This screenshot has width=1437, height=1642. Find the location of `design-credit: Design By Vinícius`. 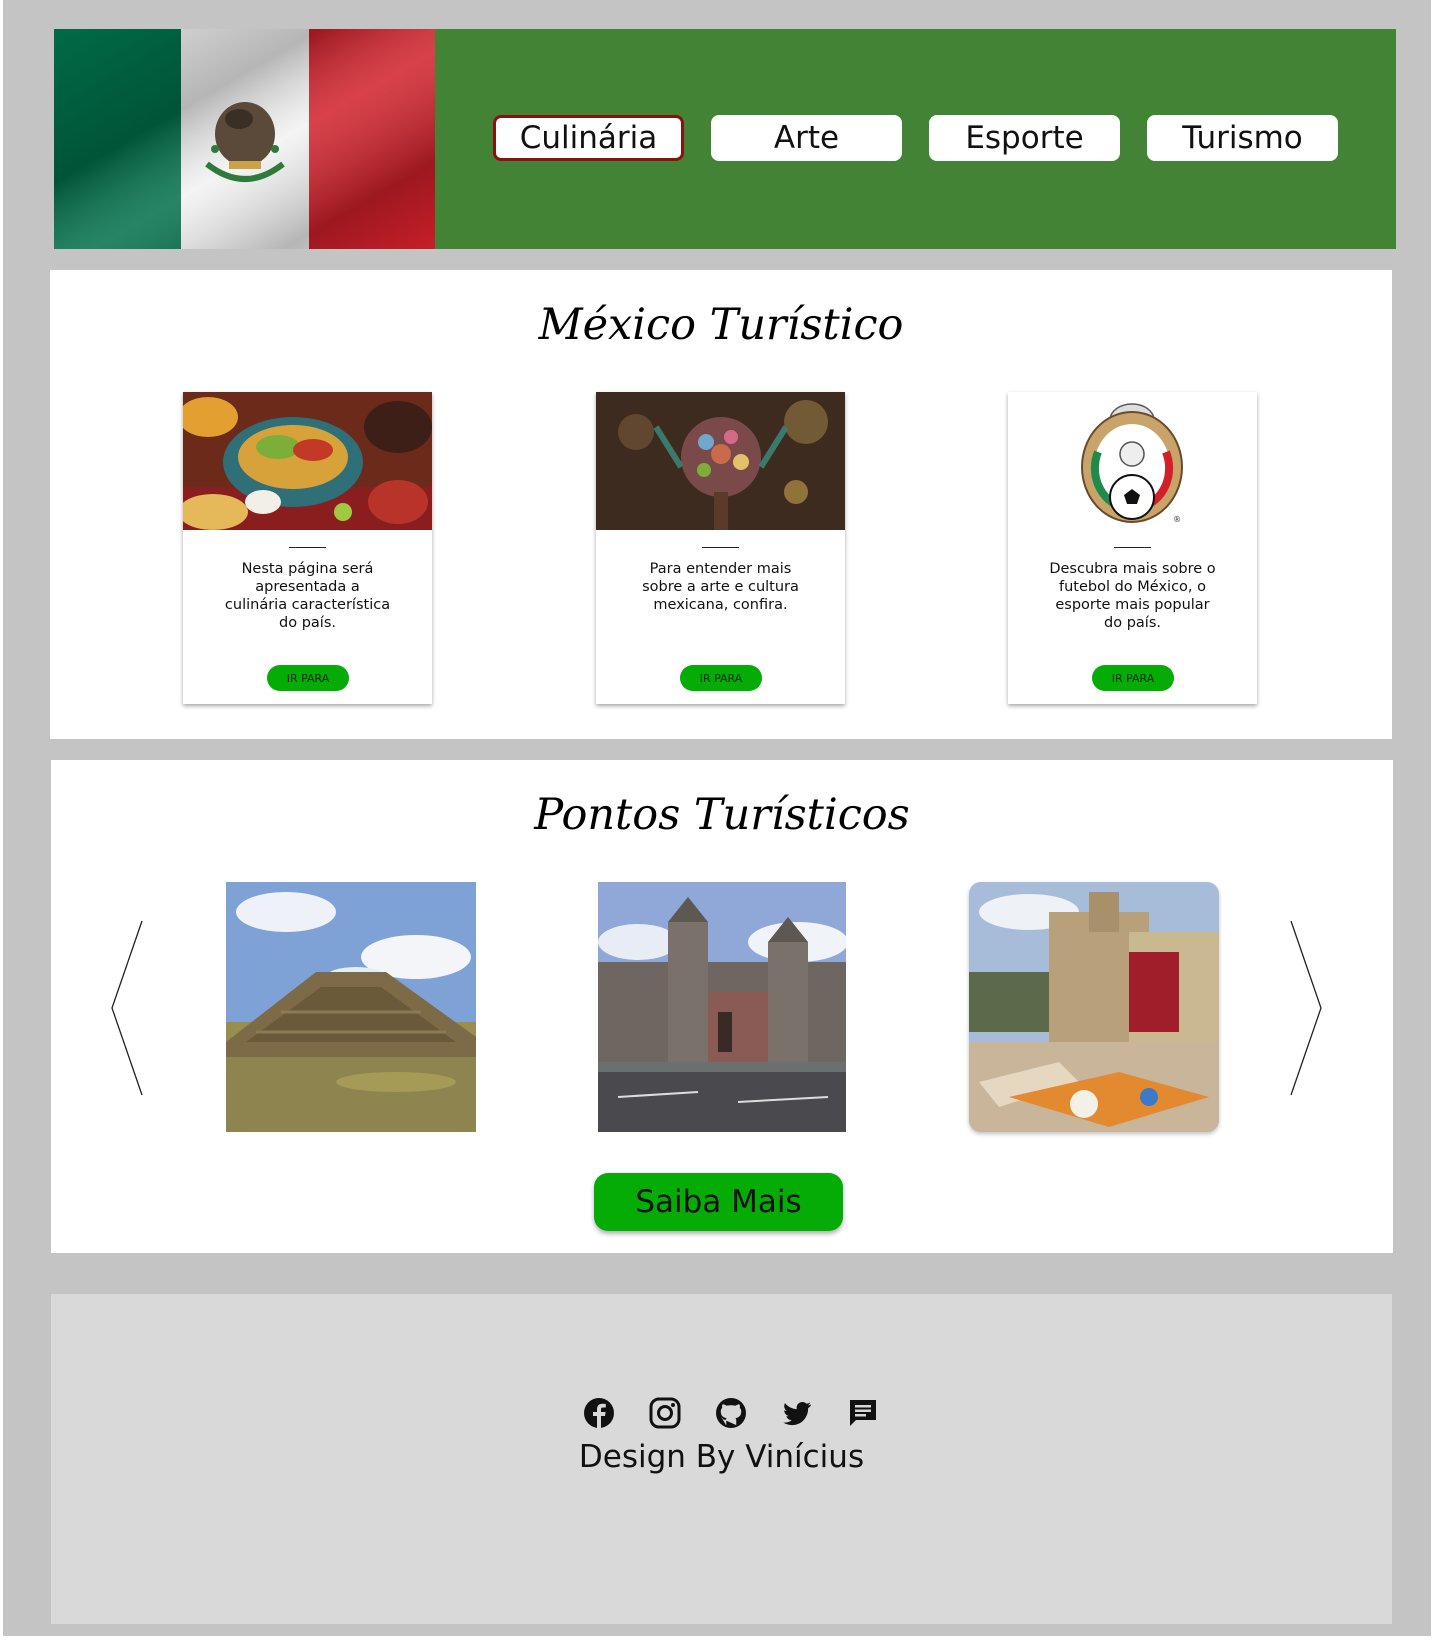

design-credit: Design By Vinícius is located at coordinates (721, 1457).